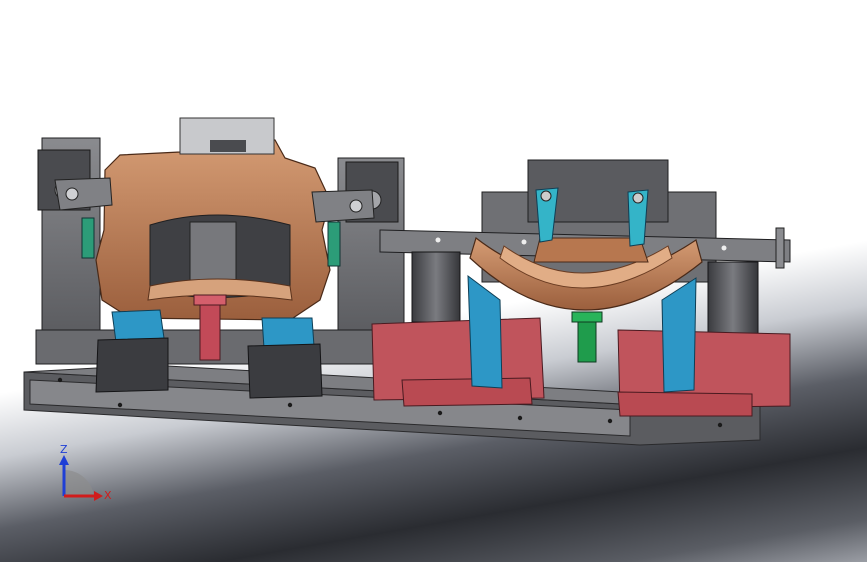 This screenshot has height=562, width=867. I want to click on left-clamp-arm, so click(83, 194).